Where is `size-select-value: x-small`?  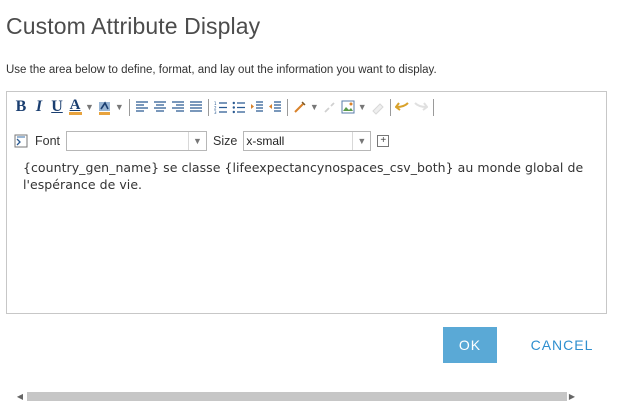
size-select-value: x-small is located at coordinates (265, 141).